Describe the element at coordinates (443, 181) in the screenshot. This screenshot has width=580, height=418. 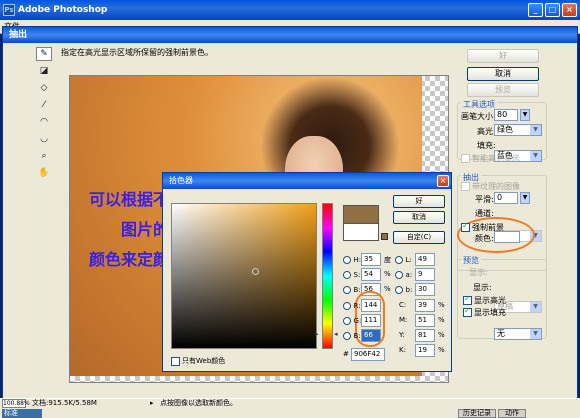
I see `picker-close-icon: ×` at that location.